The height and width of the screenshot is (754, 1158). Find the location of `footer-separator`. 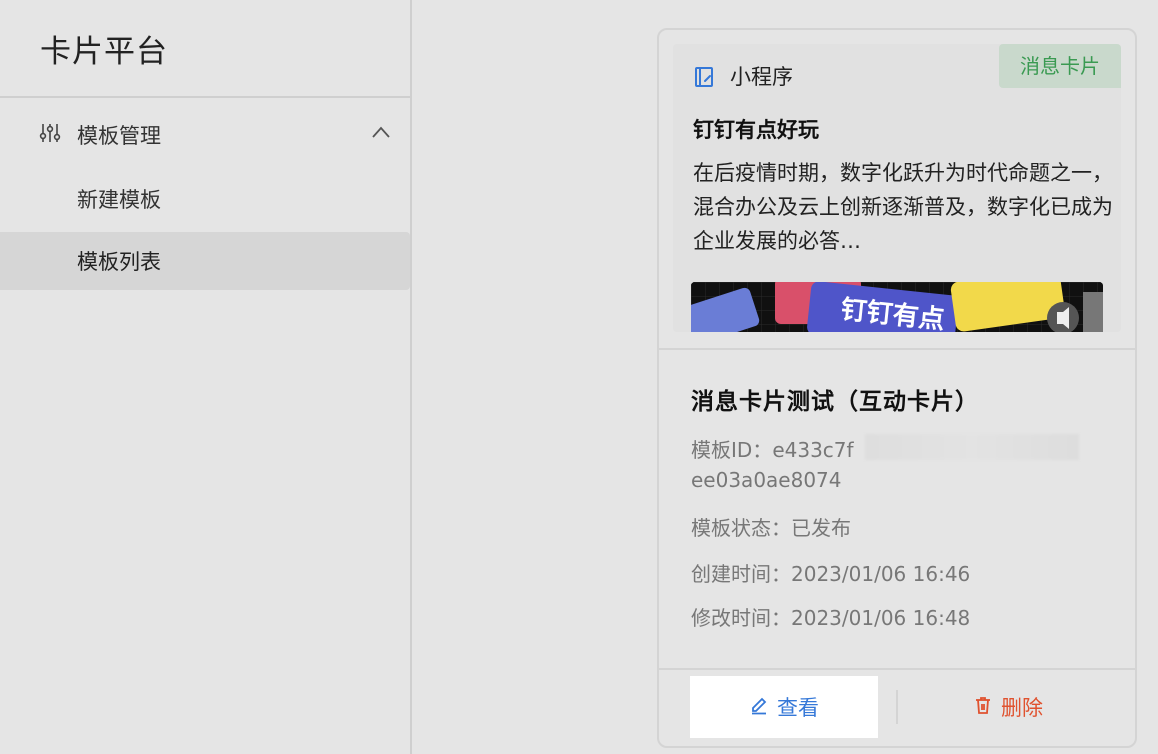

footer-separator is located at coordinates (897, 707).